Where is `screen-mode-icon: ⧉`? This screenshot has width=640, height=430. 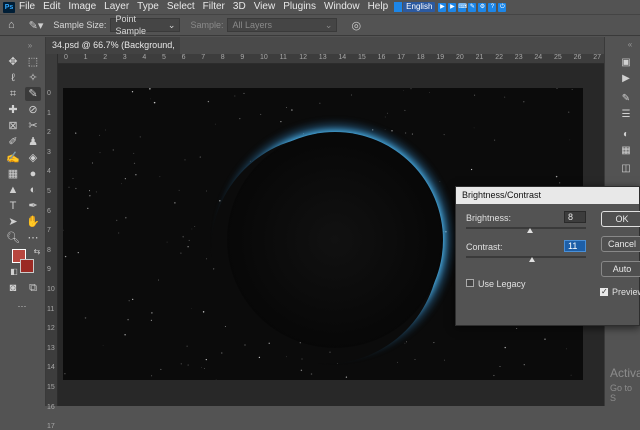
screen-mode-icon: ⧉ is located at coordinates (33, 288).